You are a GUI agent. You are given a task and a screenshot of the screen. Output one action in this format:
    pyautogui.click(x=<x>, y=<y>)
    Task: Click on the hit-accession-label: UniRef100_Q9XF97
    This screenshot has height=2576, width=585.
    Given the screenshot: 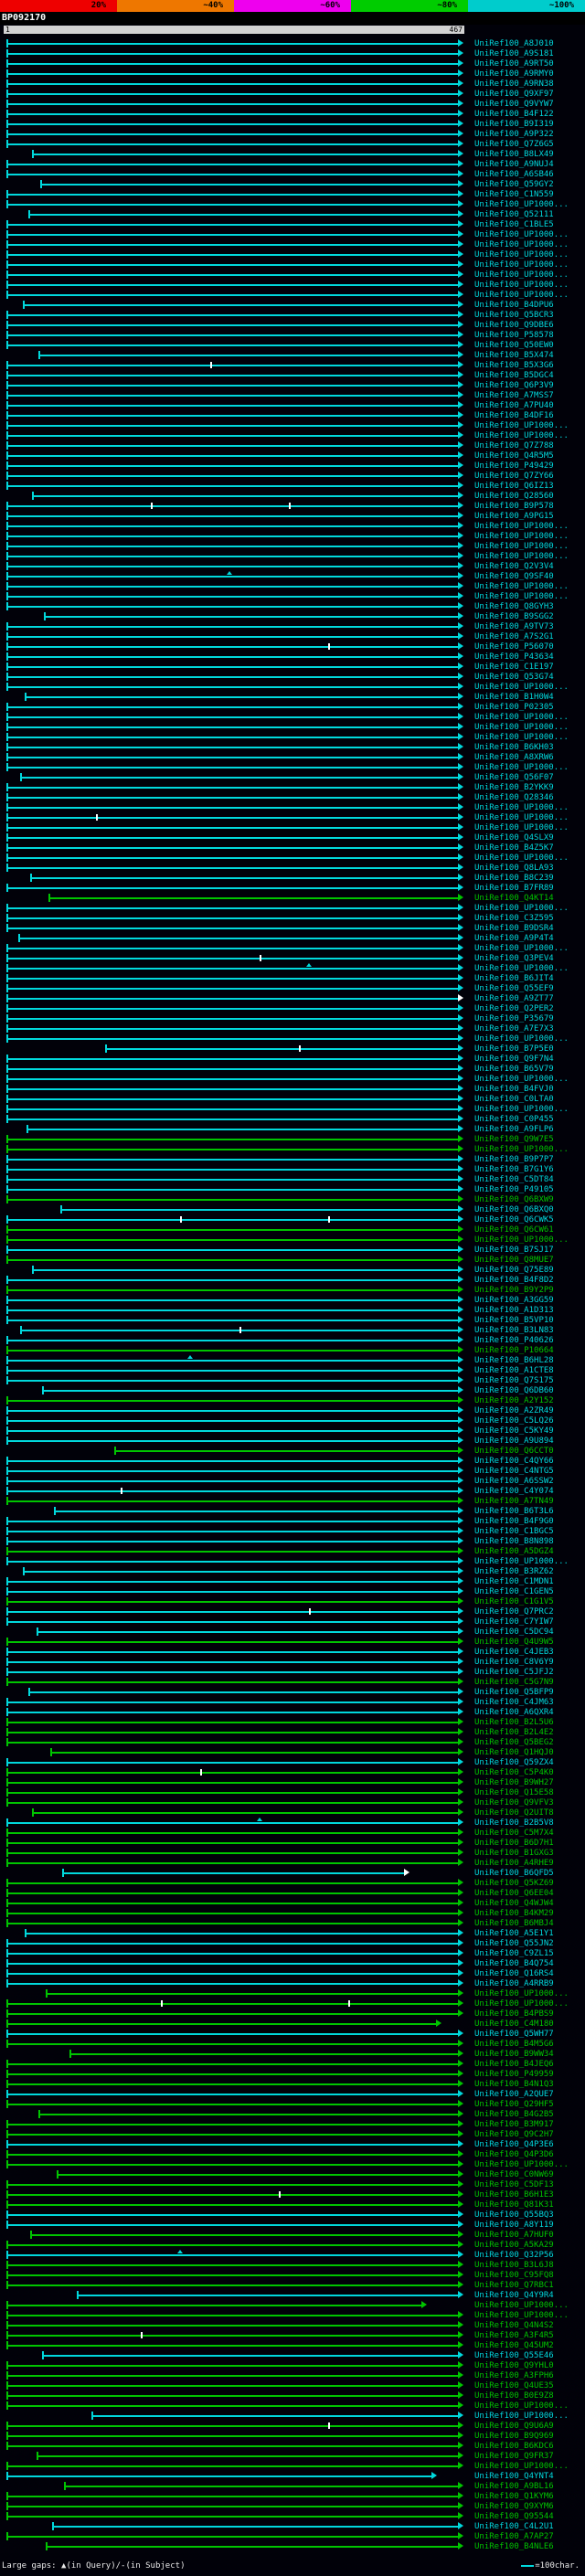 What is the action you would take?
    pyautogui.click(x=514, y=94)
    